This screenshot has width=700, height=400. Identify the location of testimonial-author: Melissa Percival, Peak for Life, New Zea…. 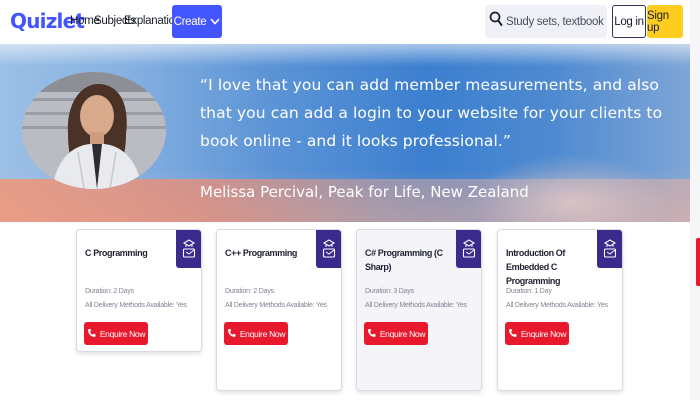
(364, 192).